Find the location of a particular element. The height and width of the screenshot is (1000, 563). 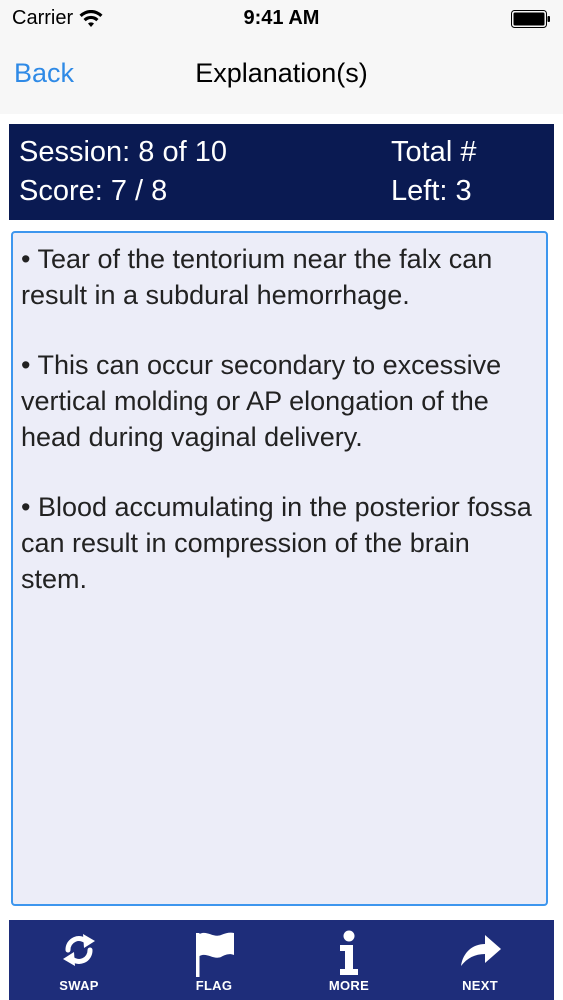

next-label: NEXT is located at coordinates (480, 985).